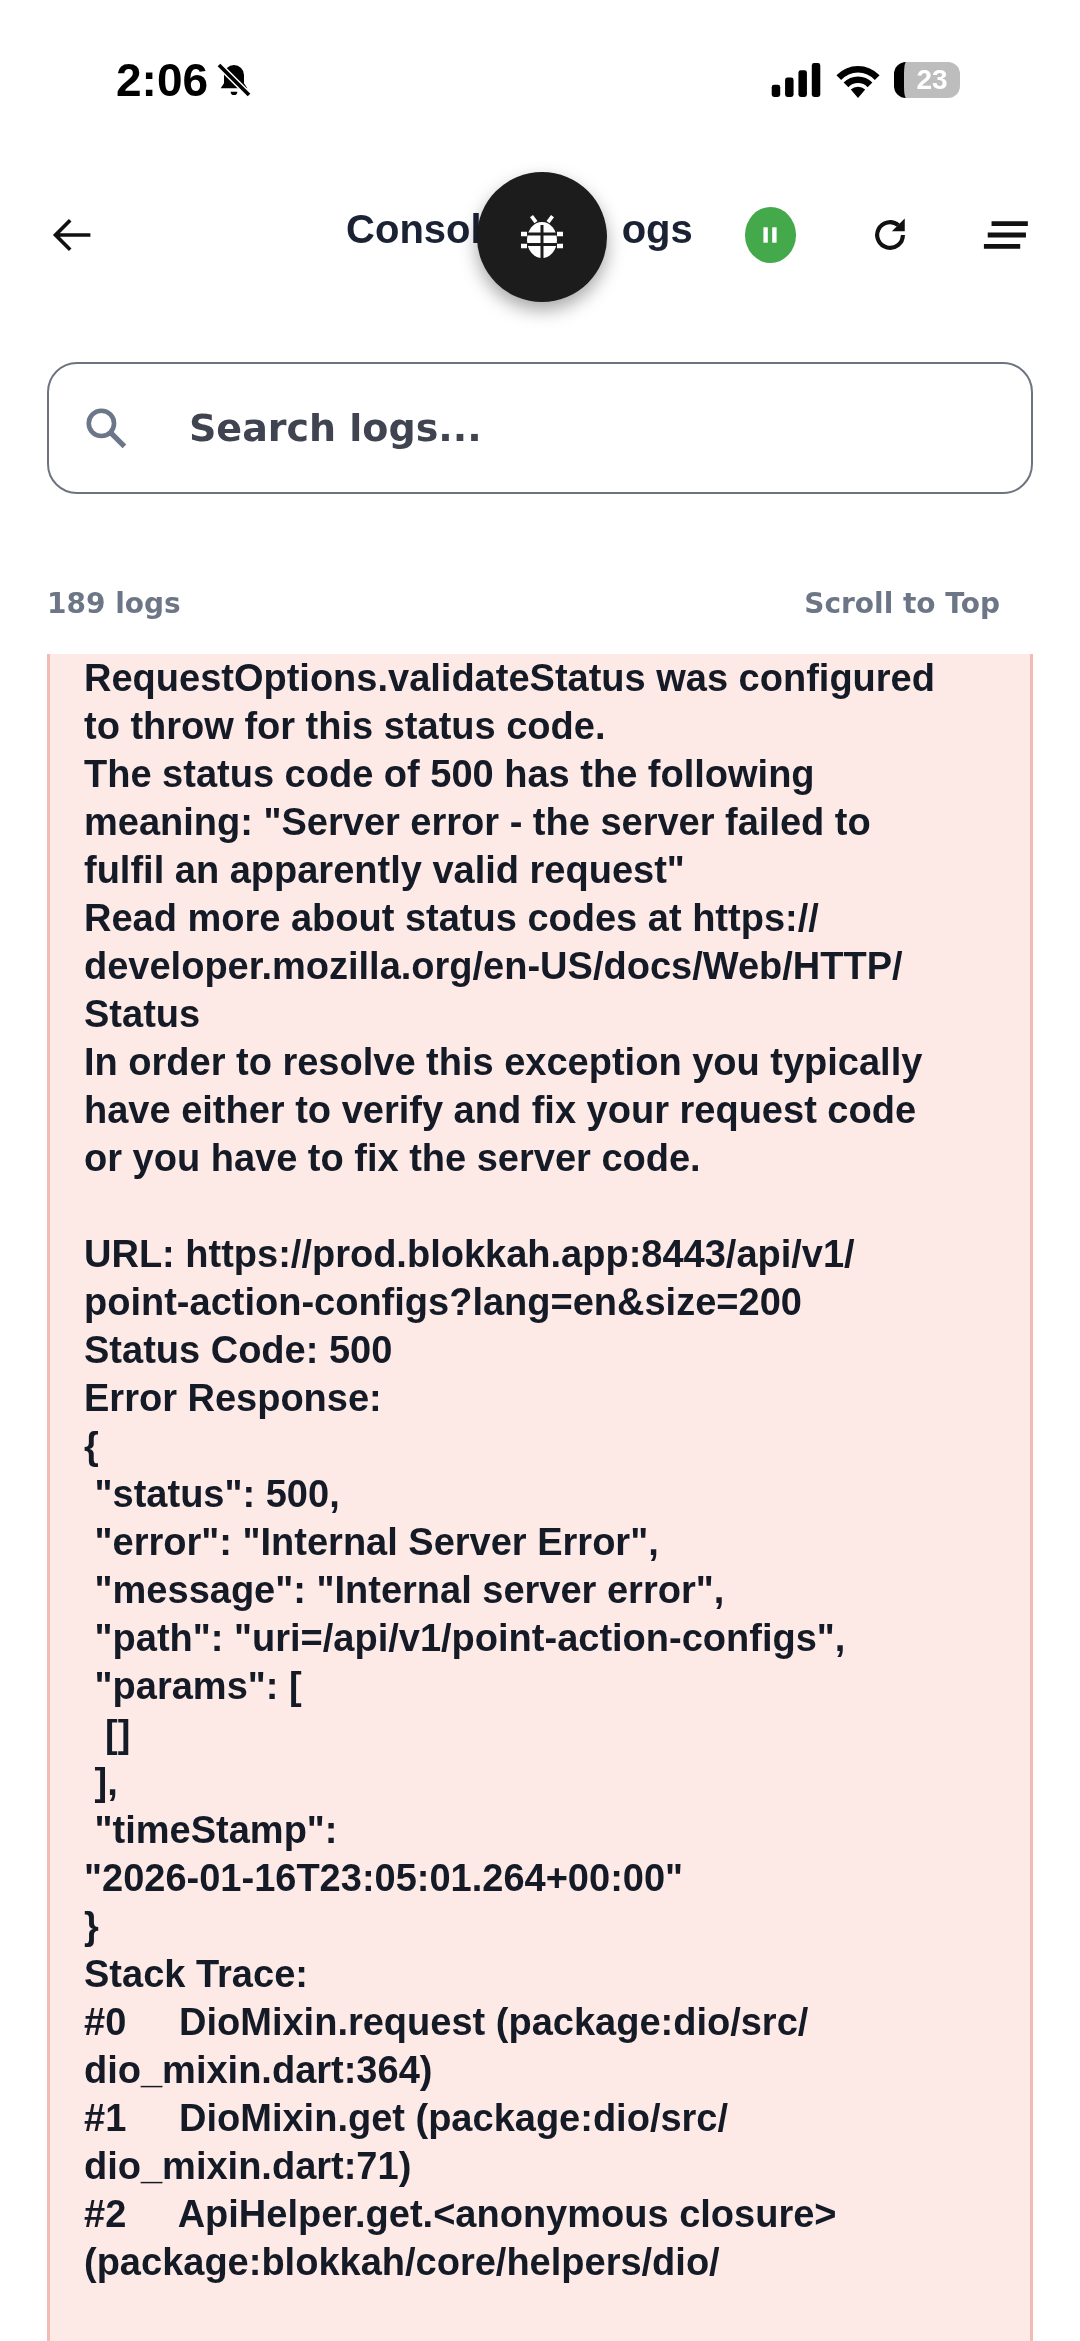 This screenshot has width=1080, height=2341. Describe the element at coordinates (384, 1878) in the screenshot. I see `log-line: "2026-01-16T23:05:01.264+00:00"` at that location.